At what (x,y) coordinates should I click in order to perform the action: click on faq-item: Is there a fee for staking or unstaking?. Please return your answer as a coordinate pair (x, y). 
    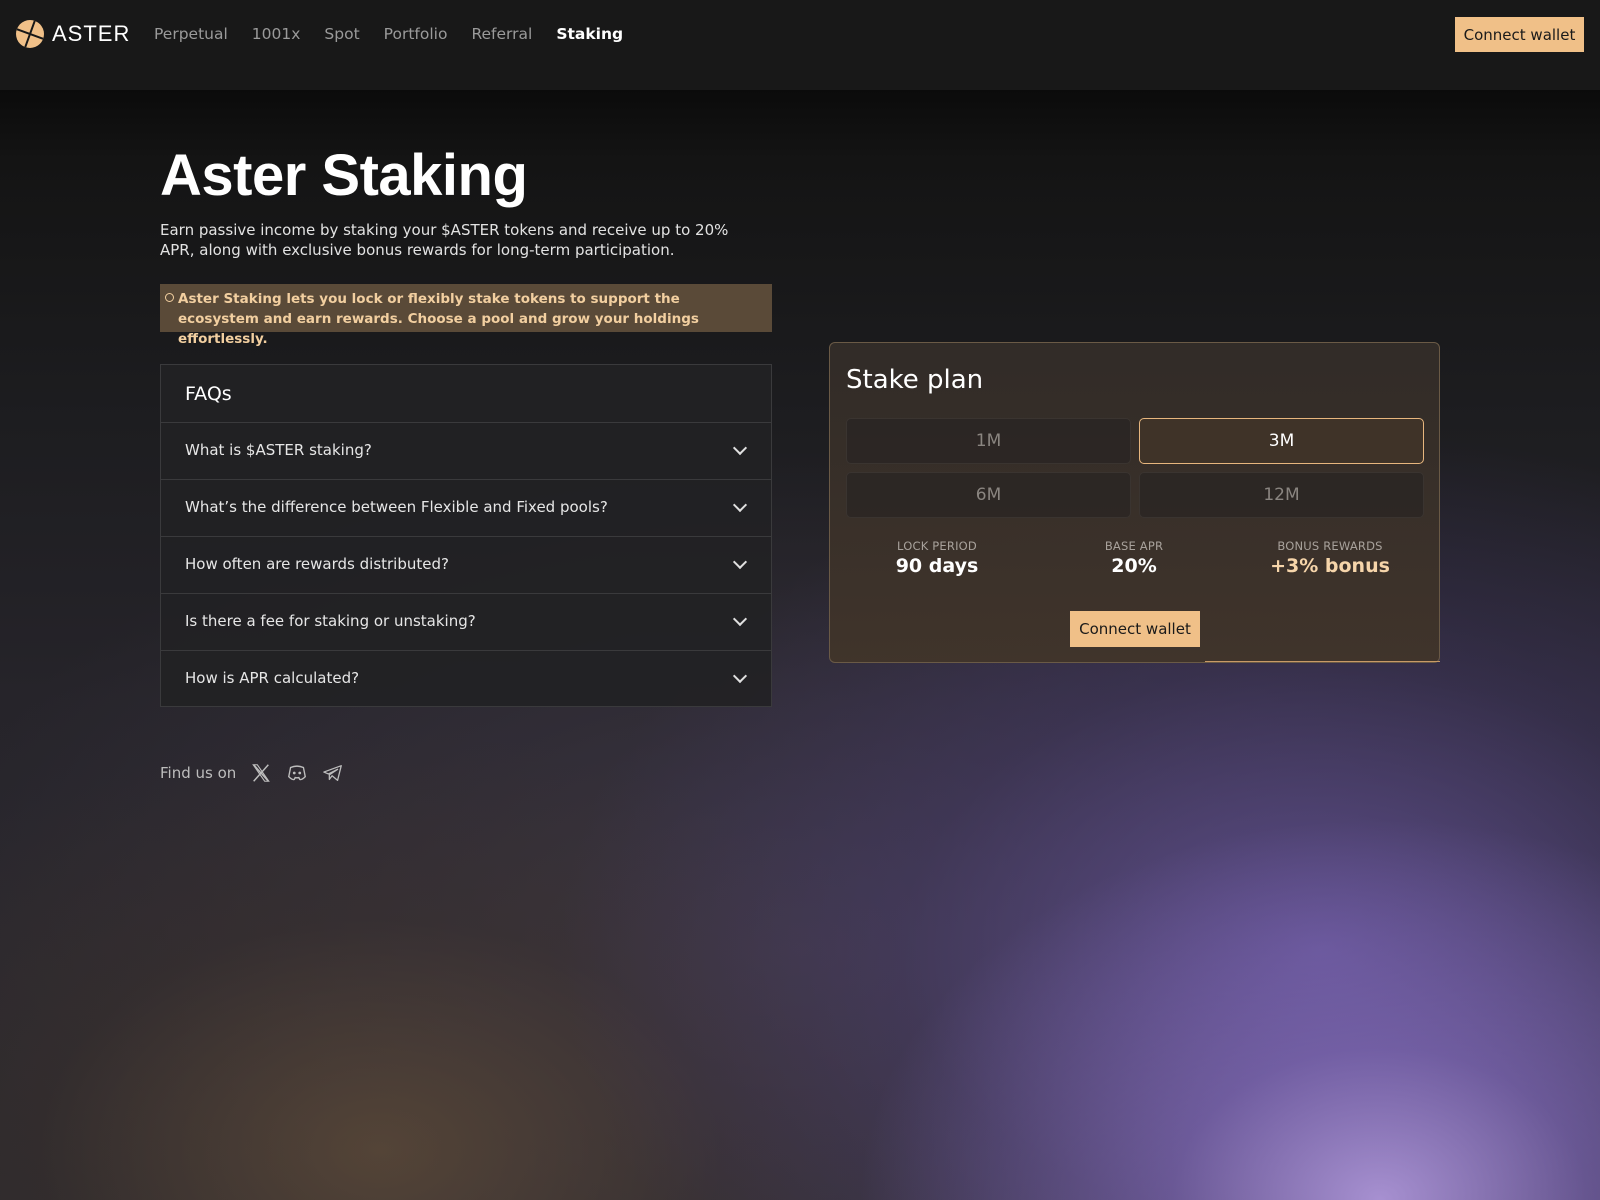
    Looking at the image, I should click on (466, 622).